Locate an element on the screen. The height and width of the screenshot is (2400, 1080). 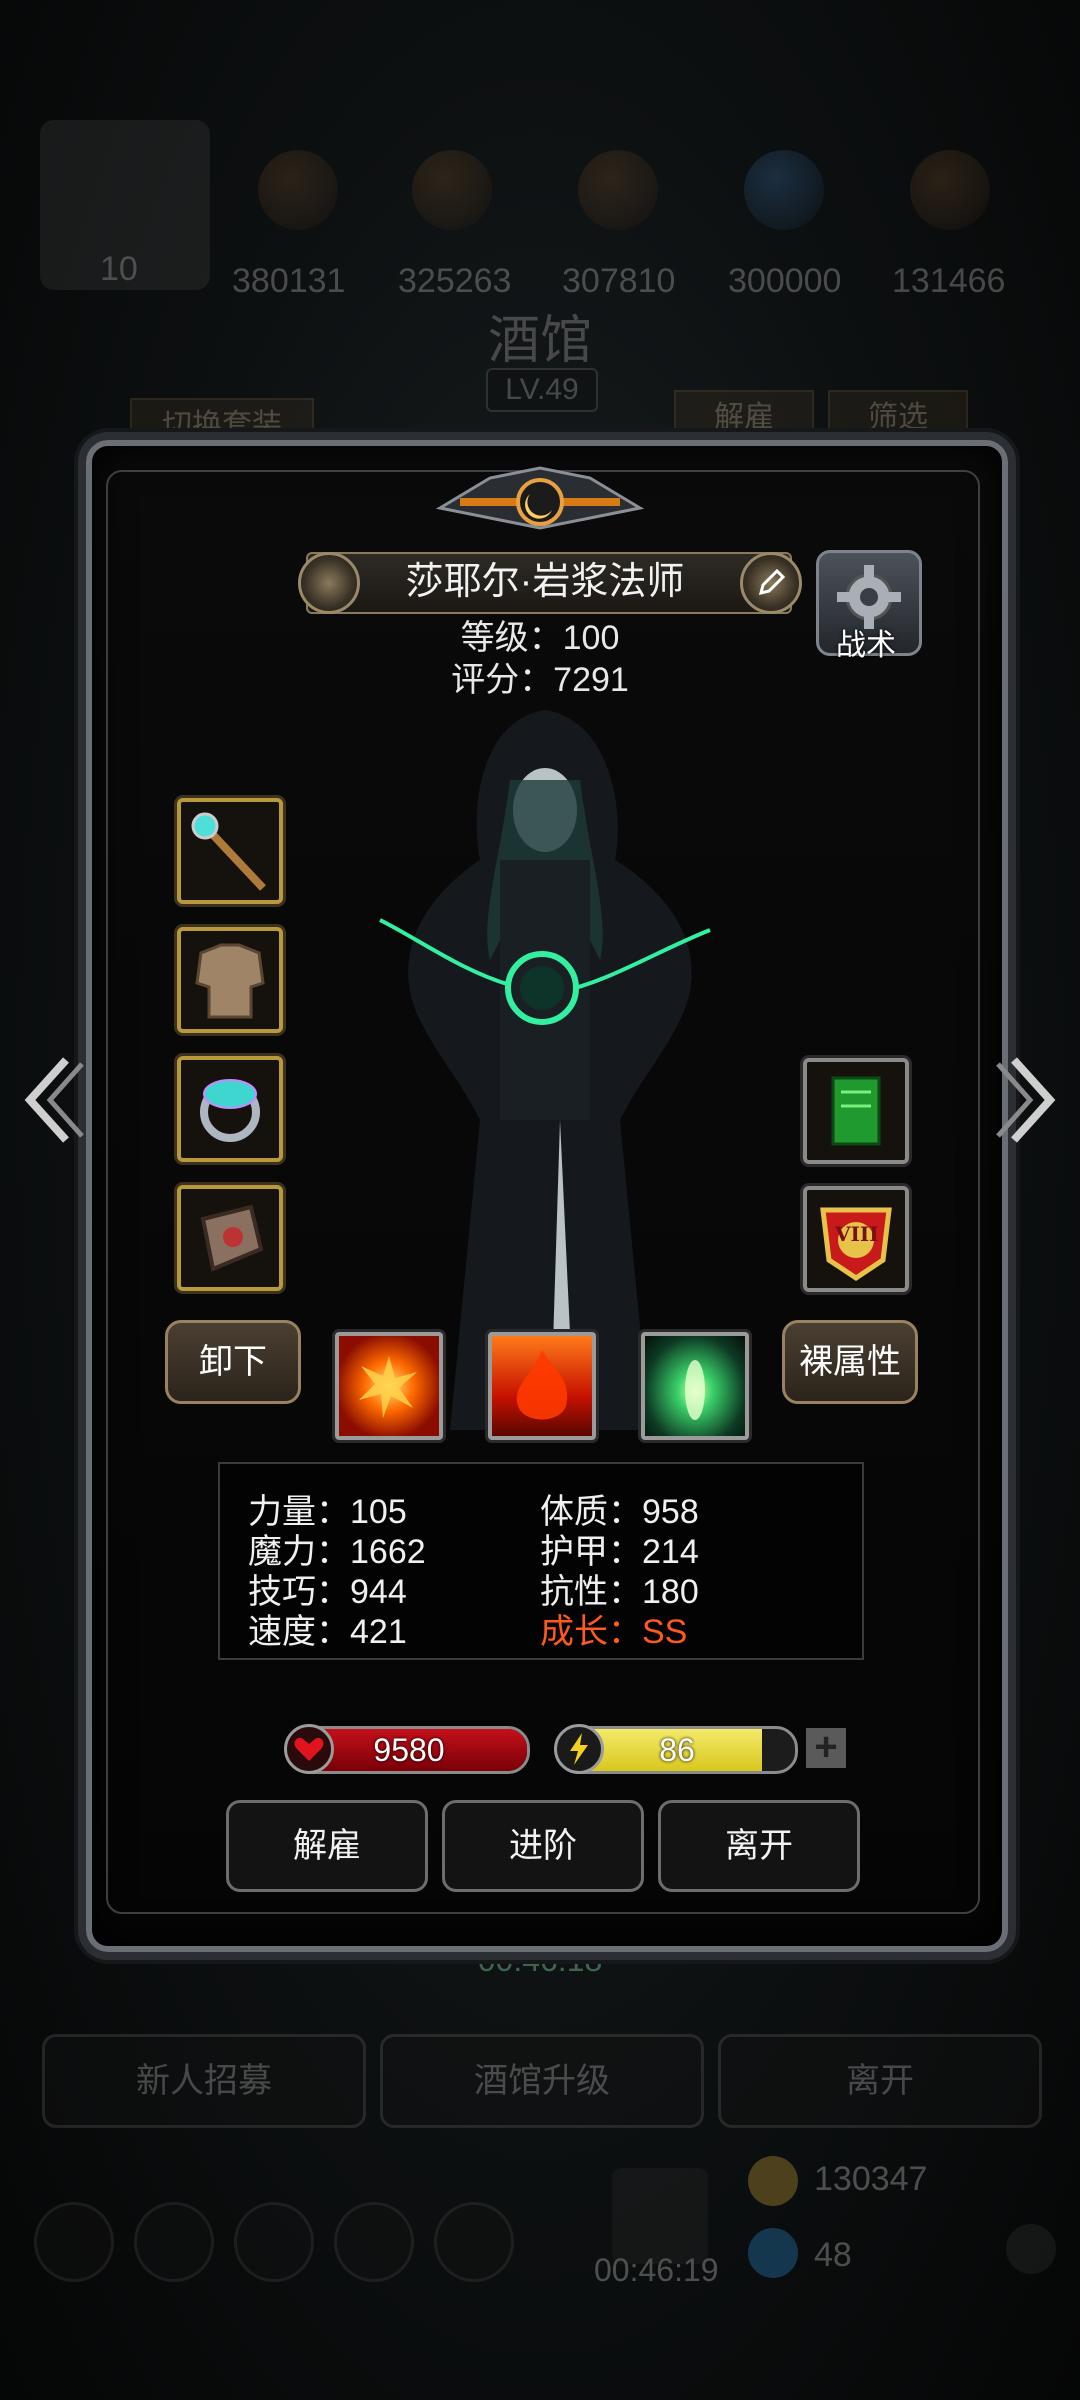
gift-icon is located at coordinates (660, 2216).